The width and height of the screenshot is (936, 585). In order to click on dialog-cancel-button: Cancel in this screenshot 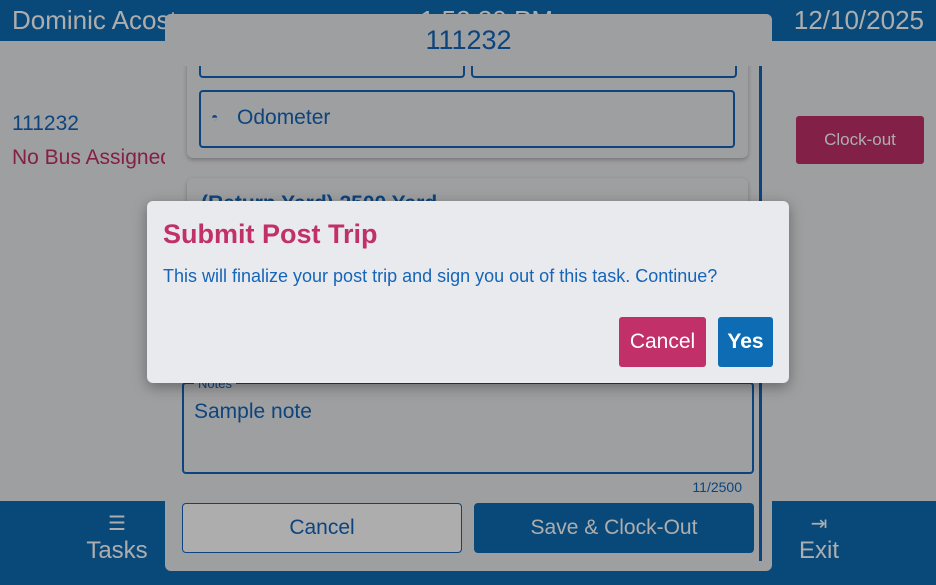, I will do `click(662, 342)`.